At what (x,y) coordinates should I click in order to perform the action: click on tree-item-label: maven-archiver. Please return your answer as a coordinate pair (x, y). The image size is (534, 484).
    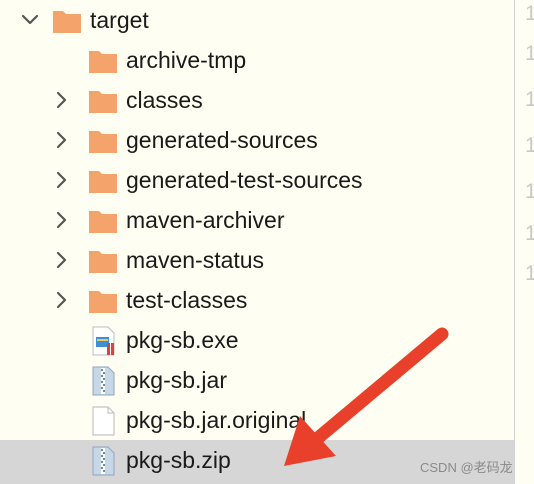
    Looking at the image, I should click on (205, 220).